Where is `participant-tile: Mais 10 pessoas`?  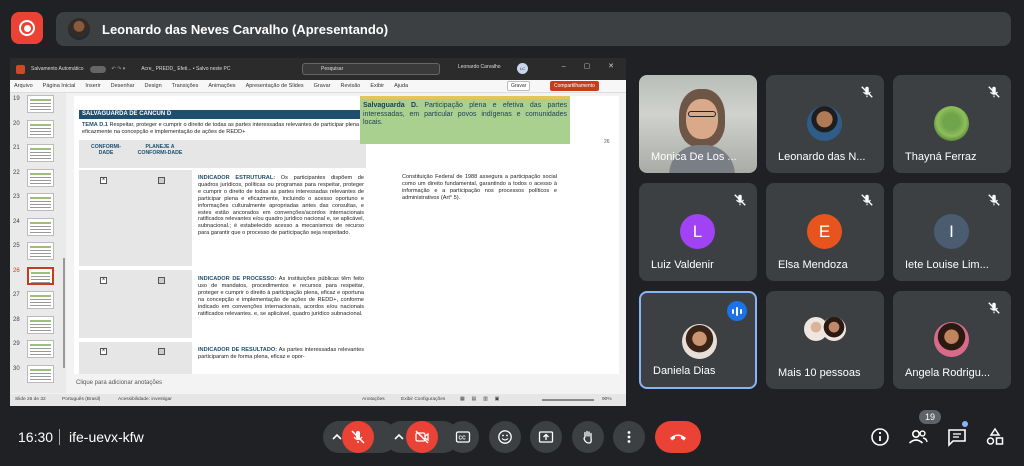 participant-tile: Mais 10 pessoas is located at coordinates (825, 340).